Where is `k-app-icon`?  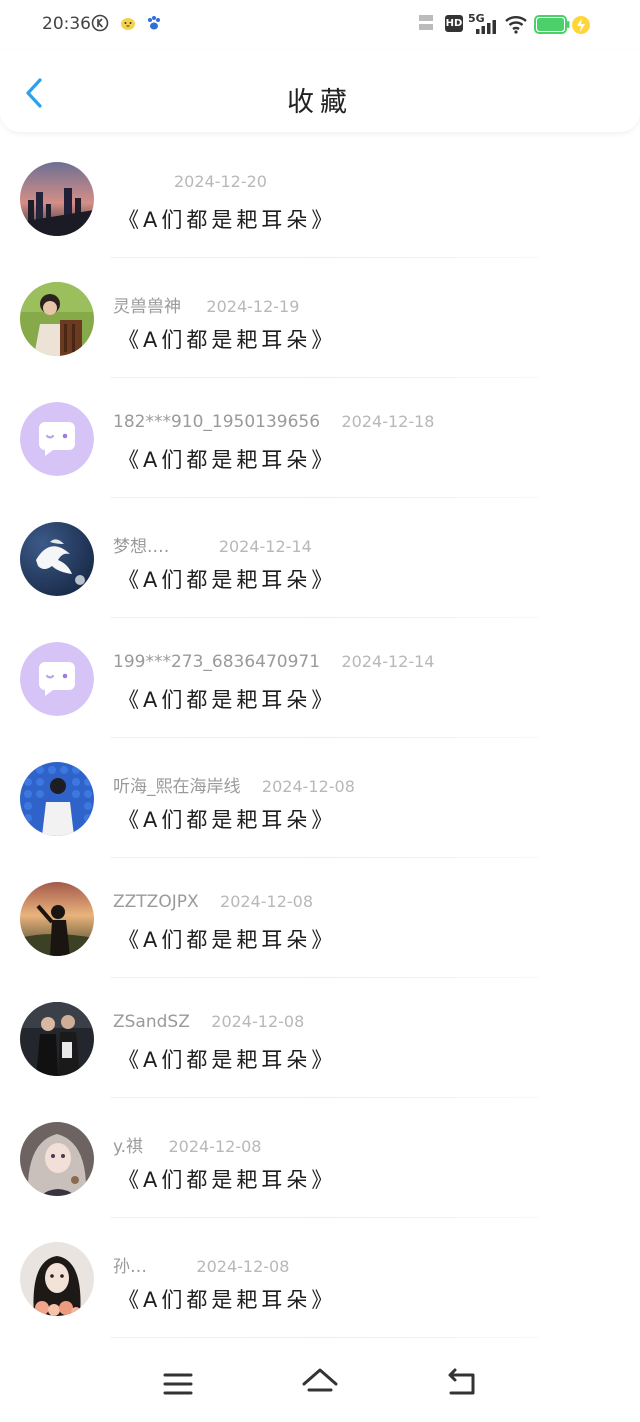
k-app-icon is located at coordinates (100, 23).